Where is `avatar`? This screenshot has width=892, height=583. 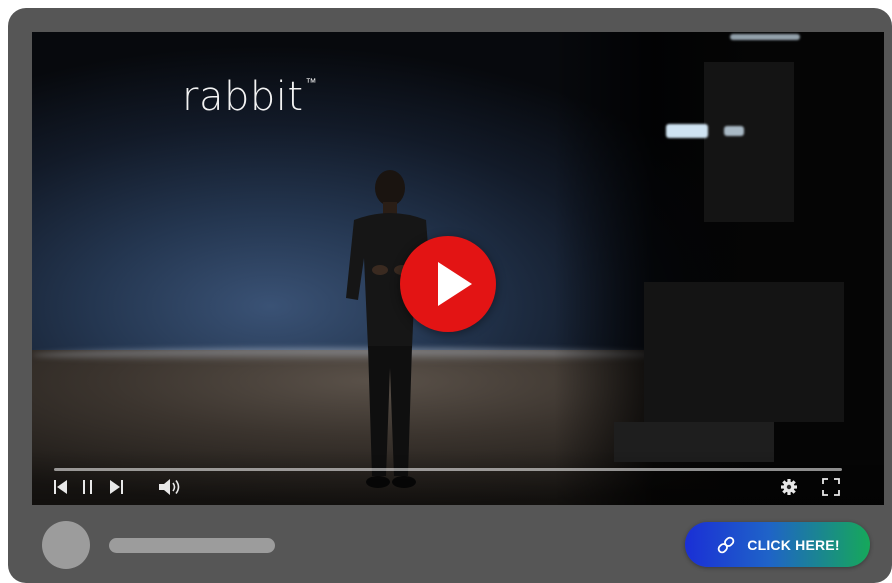
avatar is located at coordinates (66, 545).